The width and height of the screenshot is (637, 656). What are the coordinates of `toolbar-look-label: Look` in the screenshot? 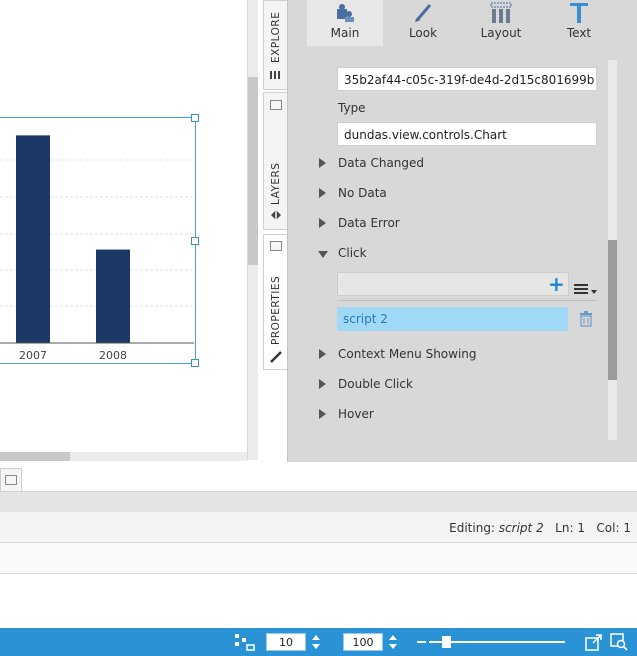 It's located at (423, 33).